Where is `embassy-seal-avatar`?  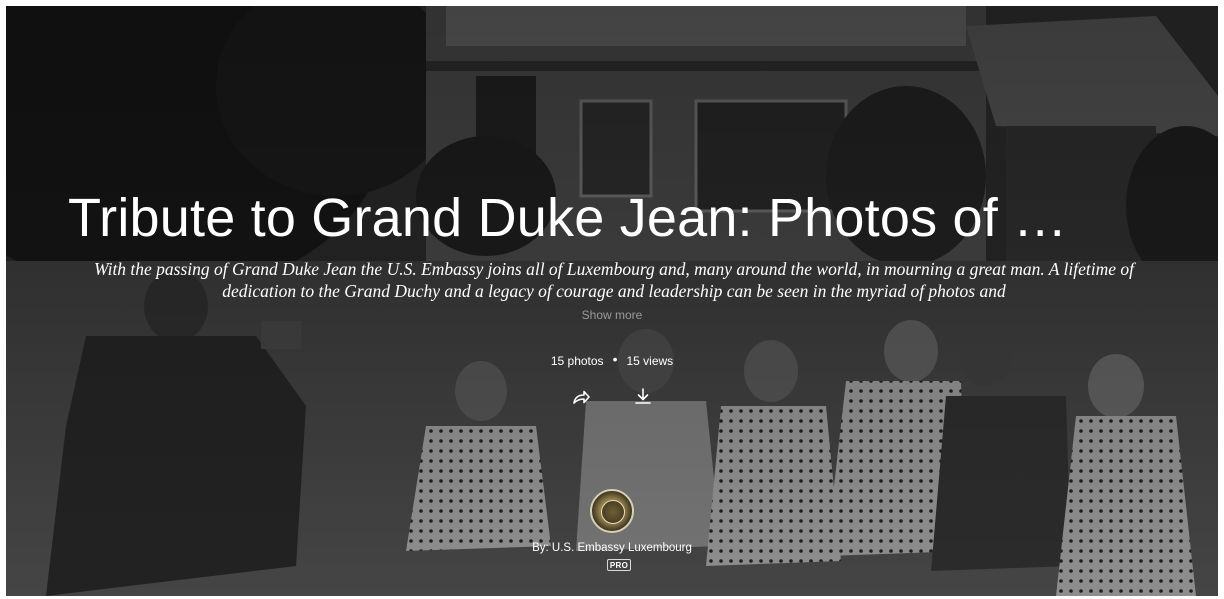 embassy-seal-avatar is located at coordinates (612, 511).